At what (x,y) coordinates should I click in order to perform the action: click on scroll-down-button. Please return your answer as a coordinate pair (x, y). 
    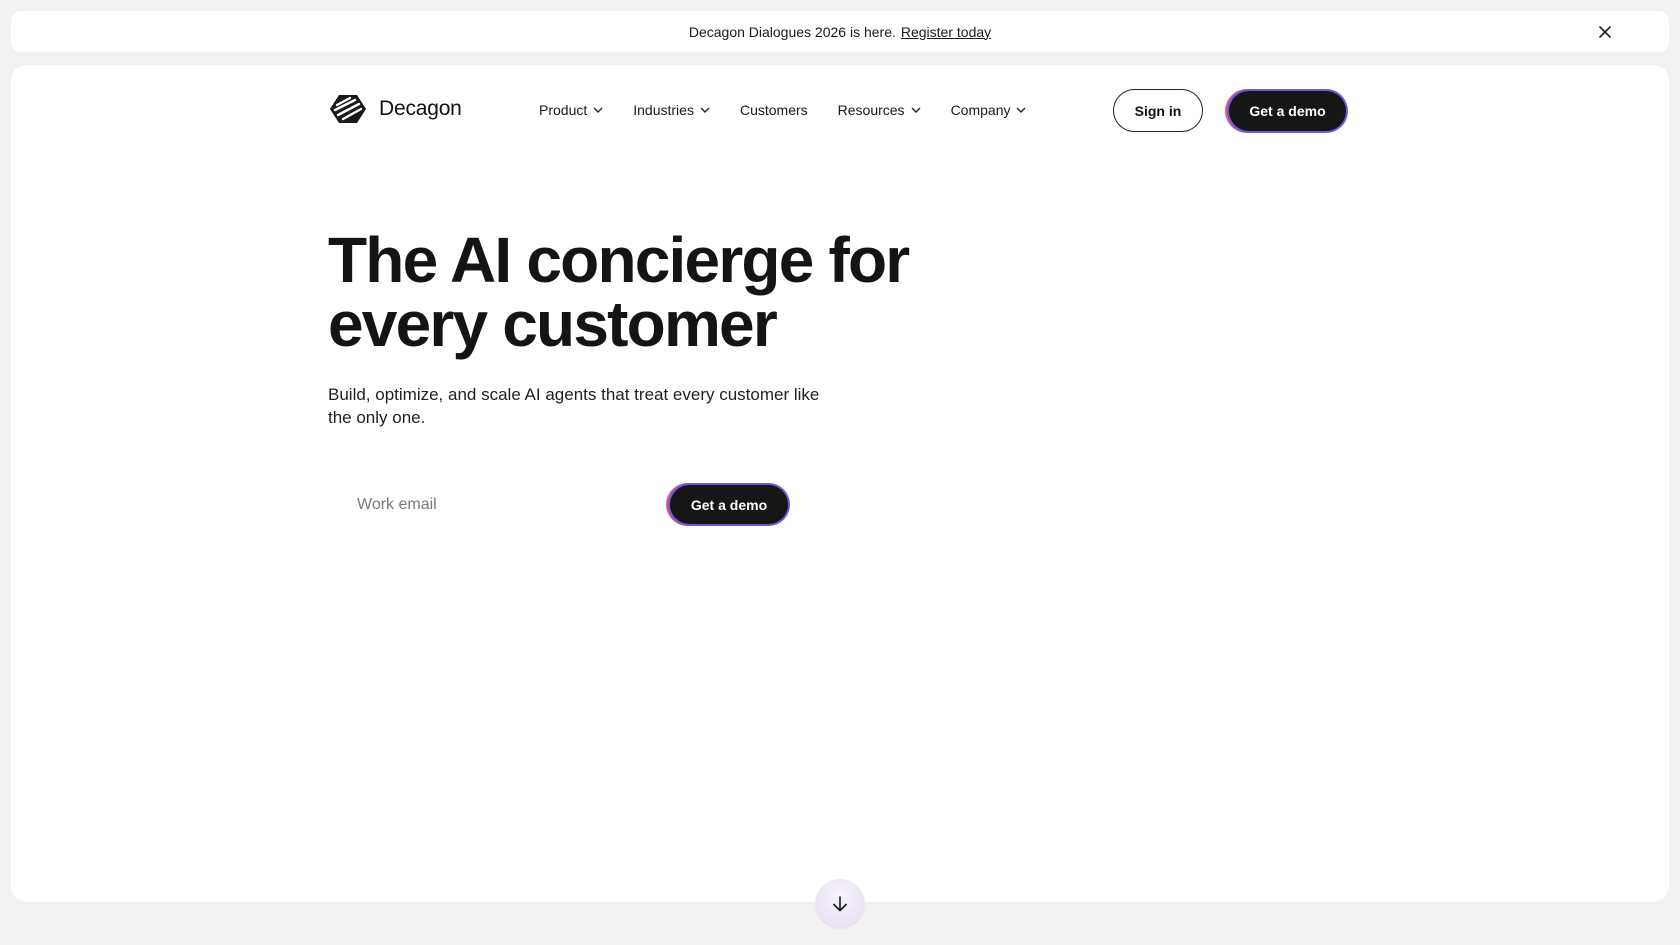
    Looking at the image, I should click on (840, 904).